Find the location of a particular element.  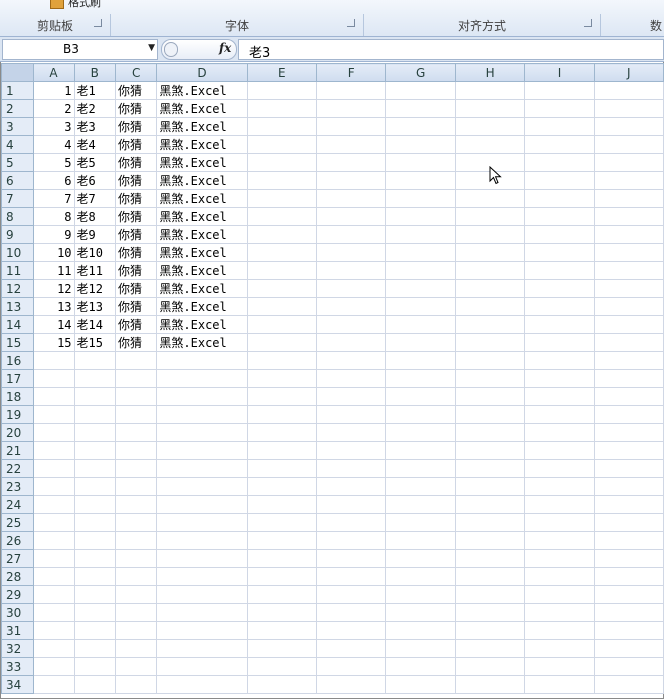

row-header: 17 is located at coordinates (17, 378).